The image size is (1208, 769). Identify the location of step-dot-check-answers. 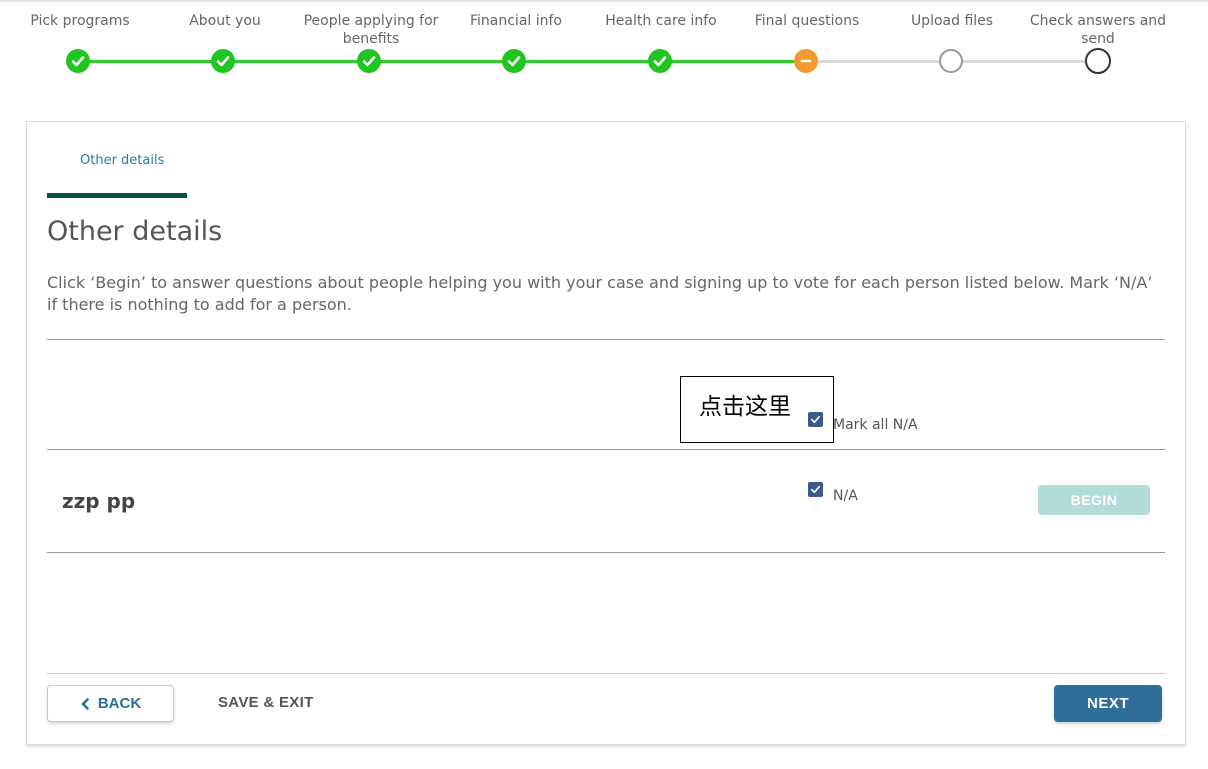
(1098, 61).